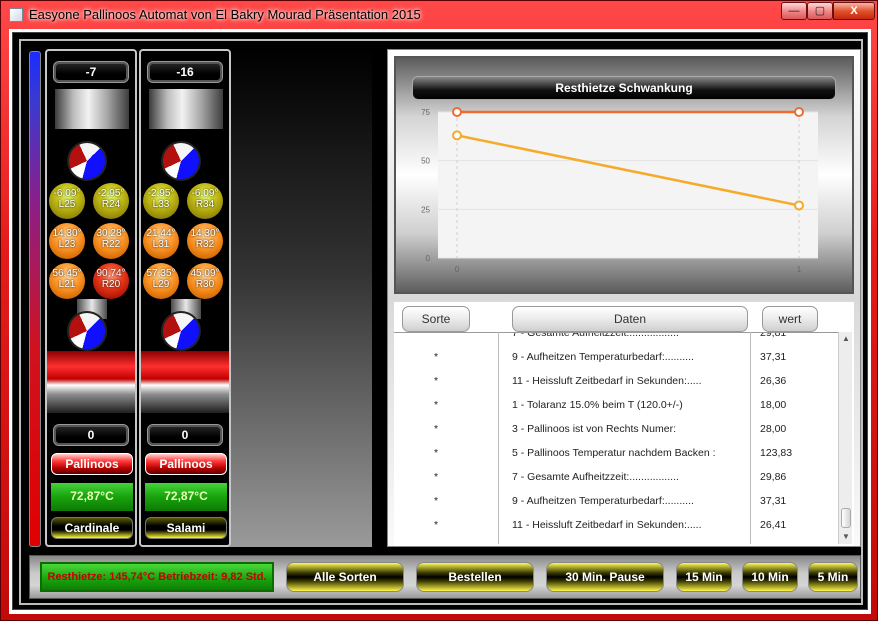 Image resolution: width=878 pixels, height=621 pixels. Describe the element at coordinates (846, 537) in the screenshot. I see `scroll-down-icon: ▼` at that location.